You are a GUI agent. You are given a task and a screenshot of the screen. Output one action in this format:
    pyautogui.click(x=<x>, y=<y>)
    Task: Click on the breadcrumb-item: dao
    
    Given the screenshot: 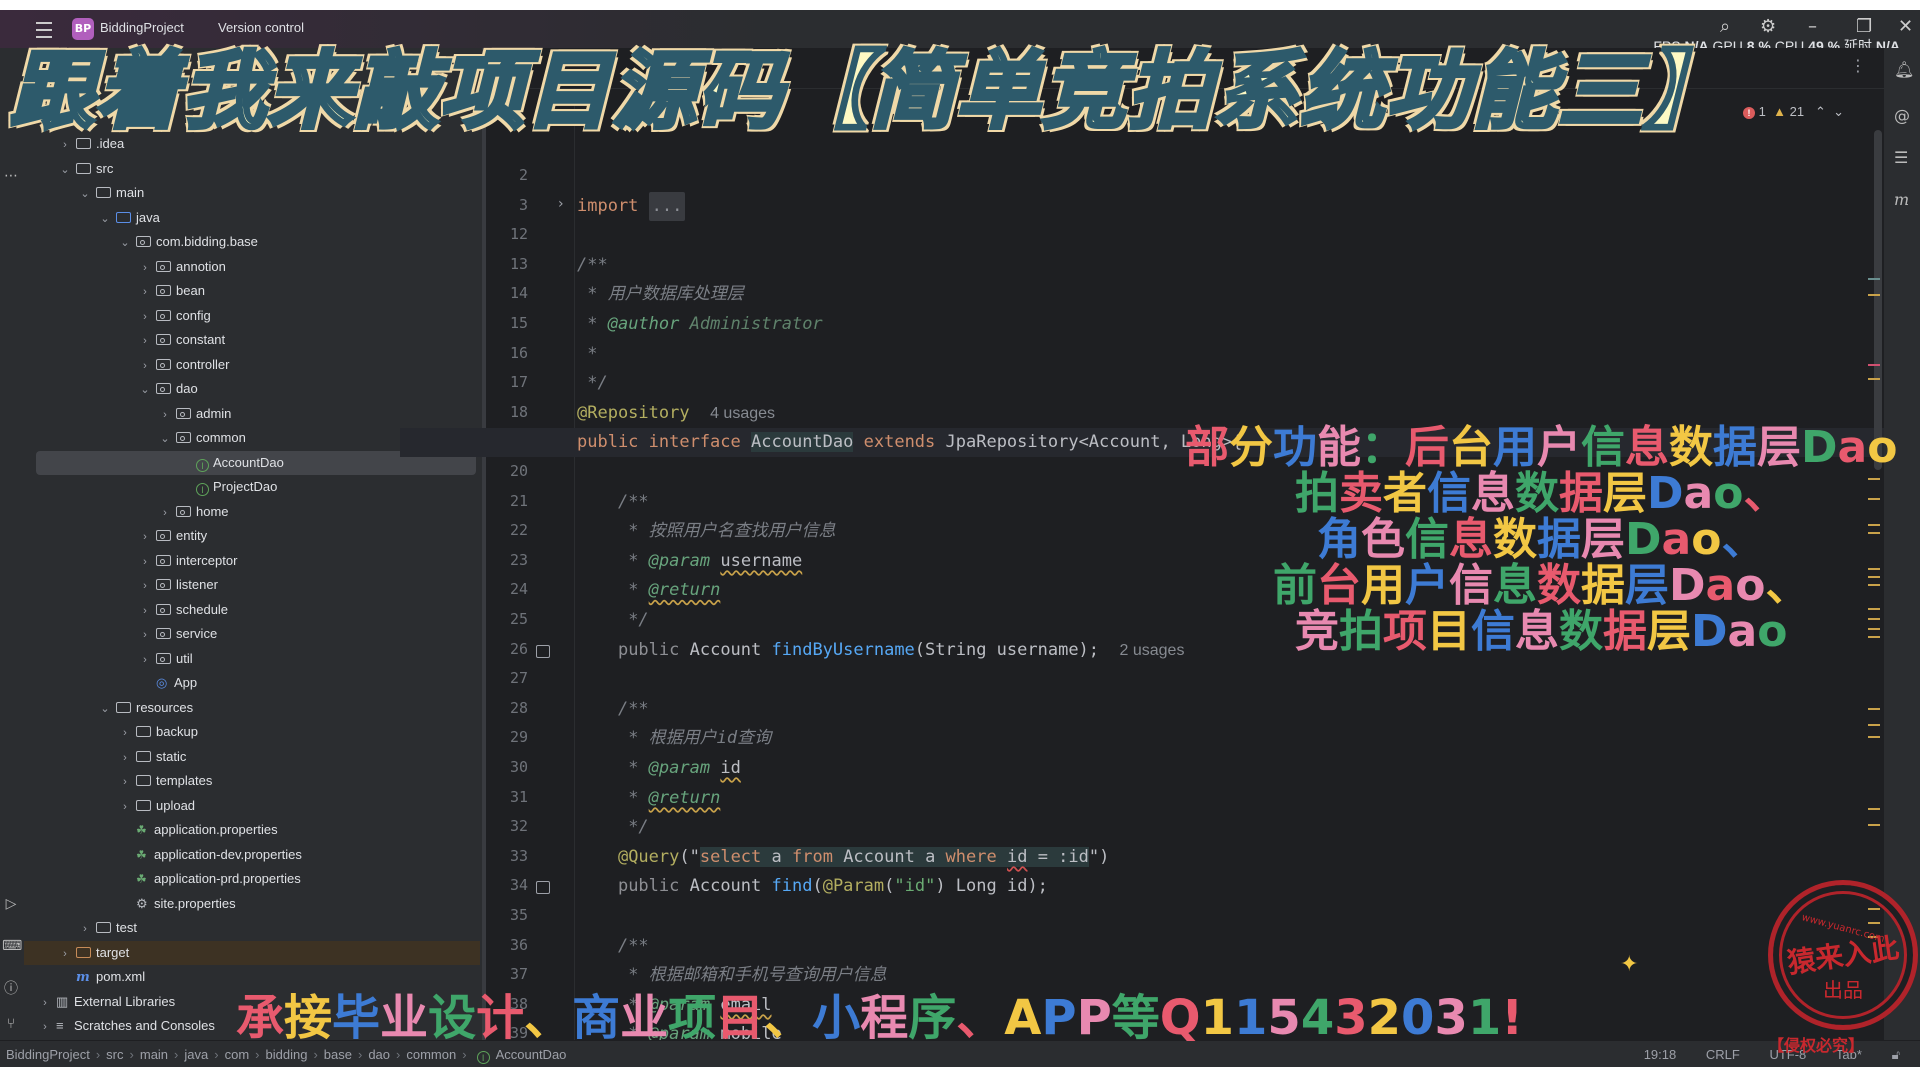 What is the action you would take?
    pyautogui.click(x=379, y=1054)
    